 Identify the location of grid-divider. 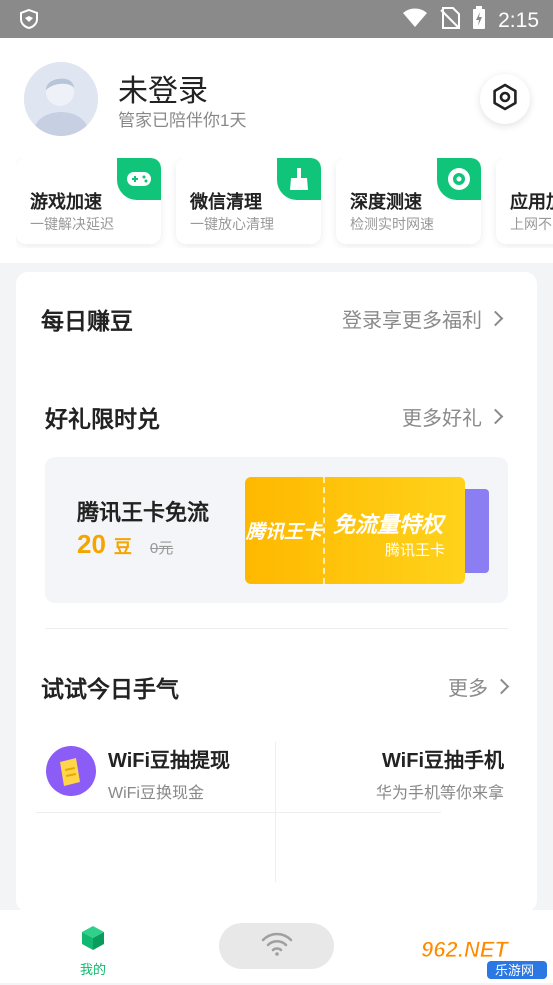
(238, 812).